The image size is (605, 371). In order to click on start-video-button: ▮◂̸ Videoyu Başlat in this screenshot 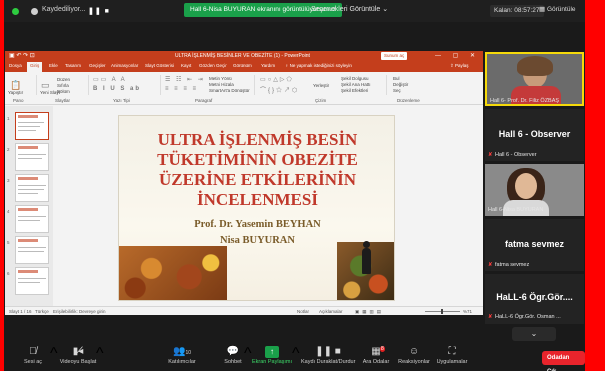, I will do `click(78, 355)`.